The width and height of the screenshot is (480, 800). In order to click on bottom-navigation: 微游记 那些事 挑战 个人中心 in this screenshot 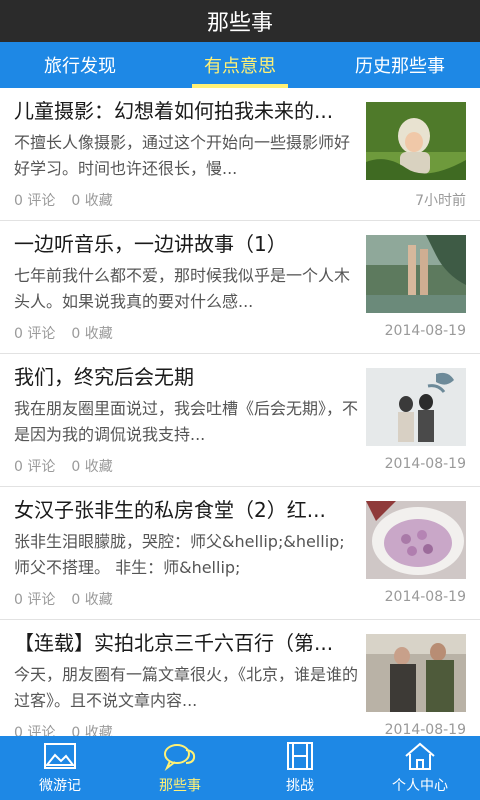, I will do `click(240, 768)`.